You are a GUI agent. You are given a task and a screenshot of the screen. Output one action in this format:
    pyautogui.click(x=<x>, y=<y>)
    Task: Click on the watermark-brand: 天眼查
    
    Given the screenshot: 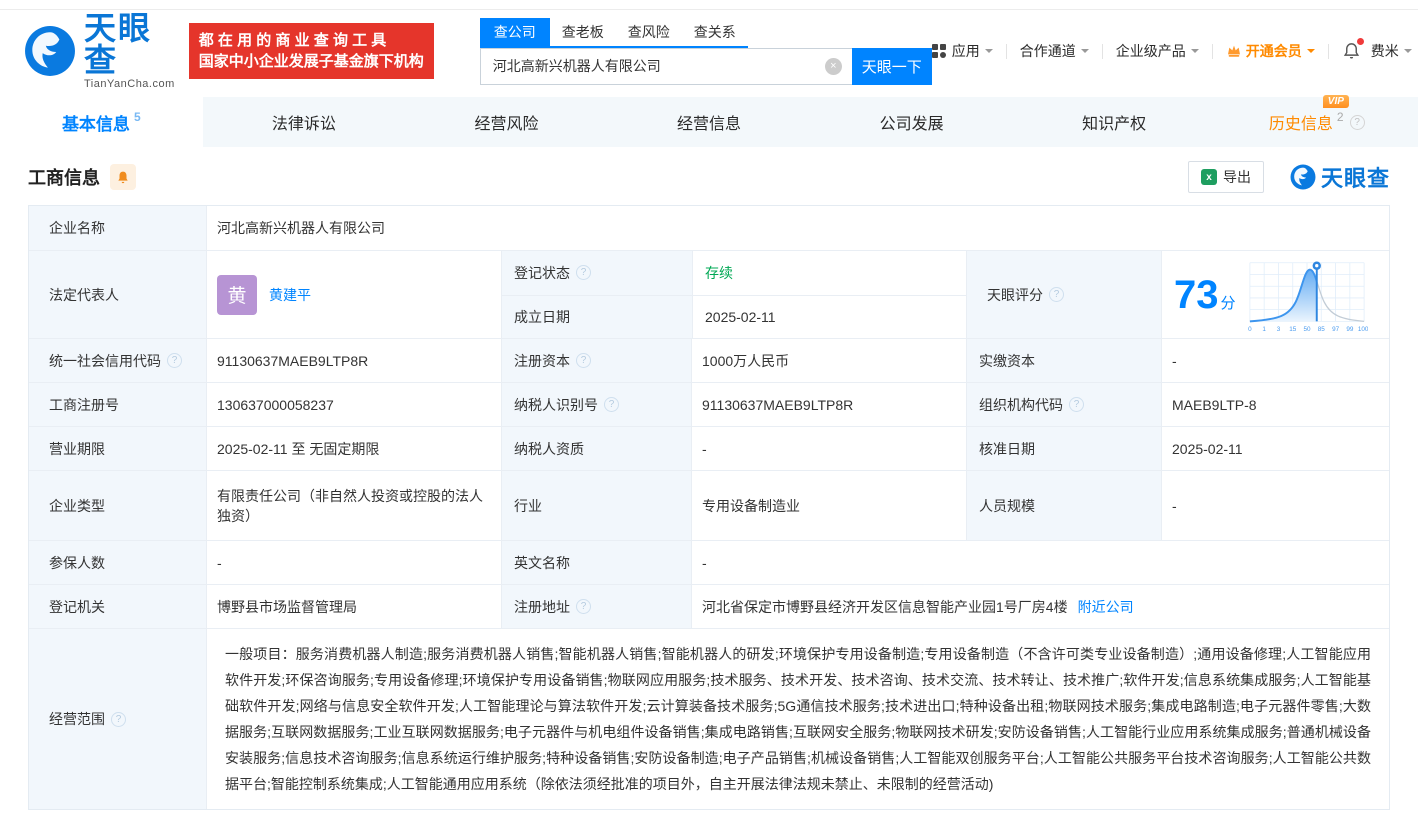 What is the action you would take?
    pyautogui.click(x=1355, y=178)
    